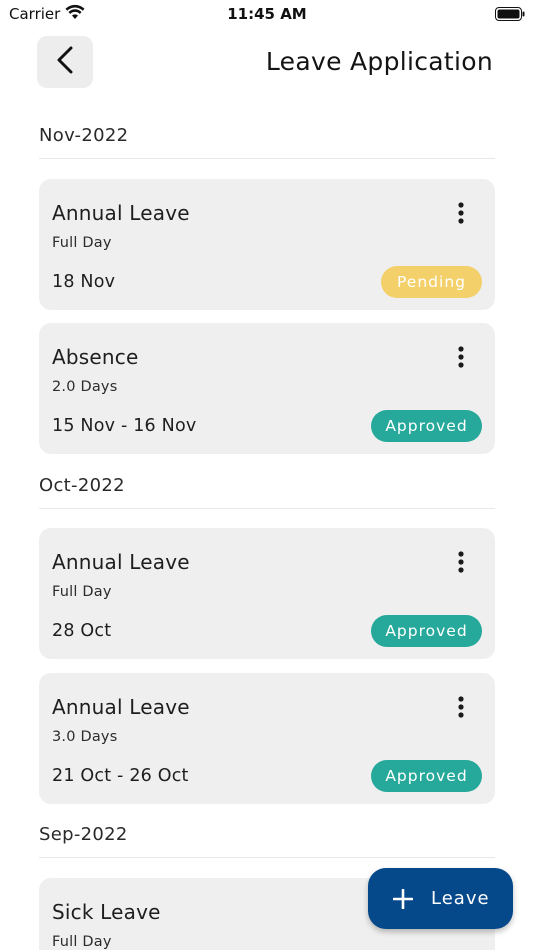  I want to click on leave-card: Annual Leave Full Day 18 Nov Pending, so click(267, 244).